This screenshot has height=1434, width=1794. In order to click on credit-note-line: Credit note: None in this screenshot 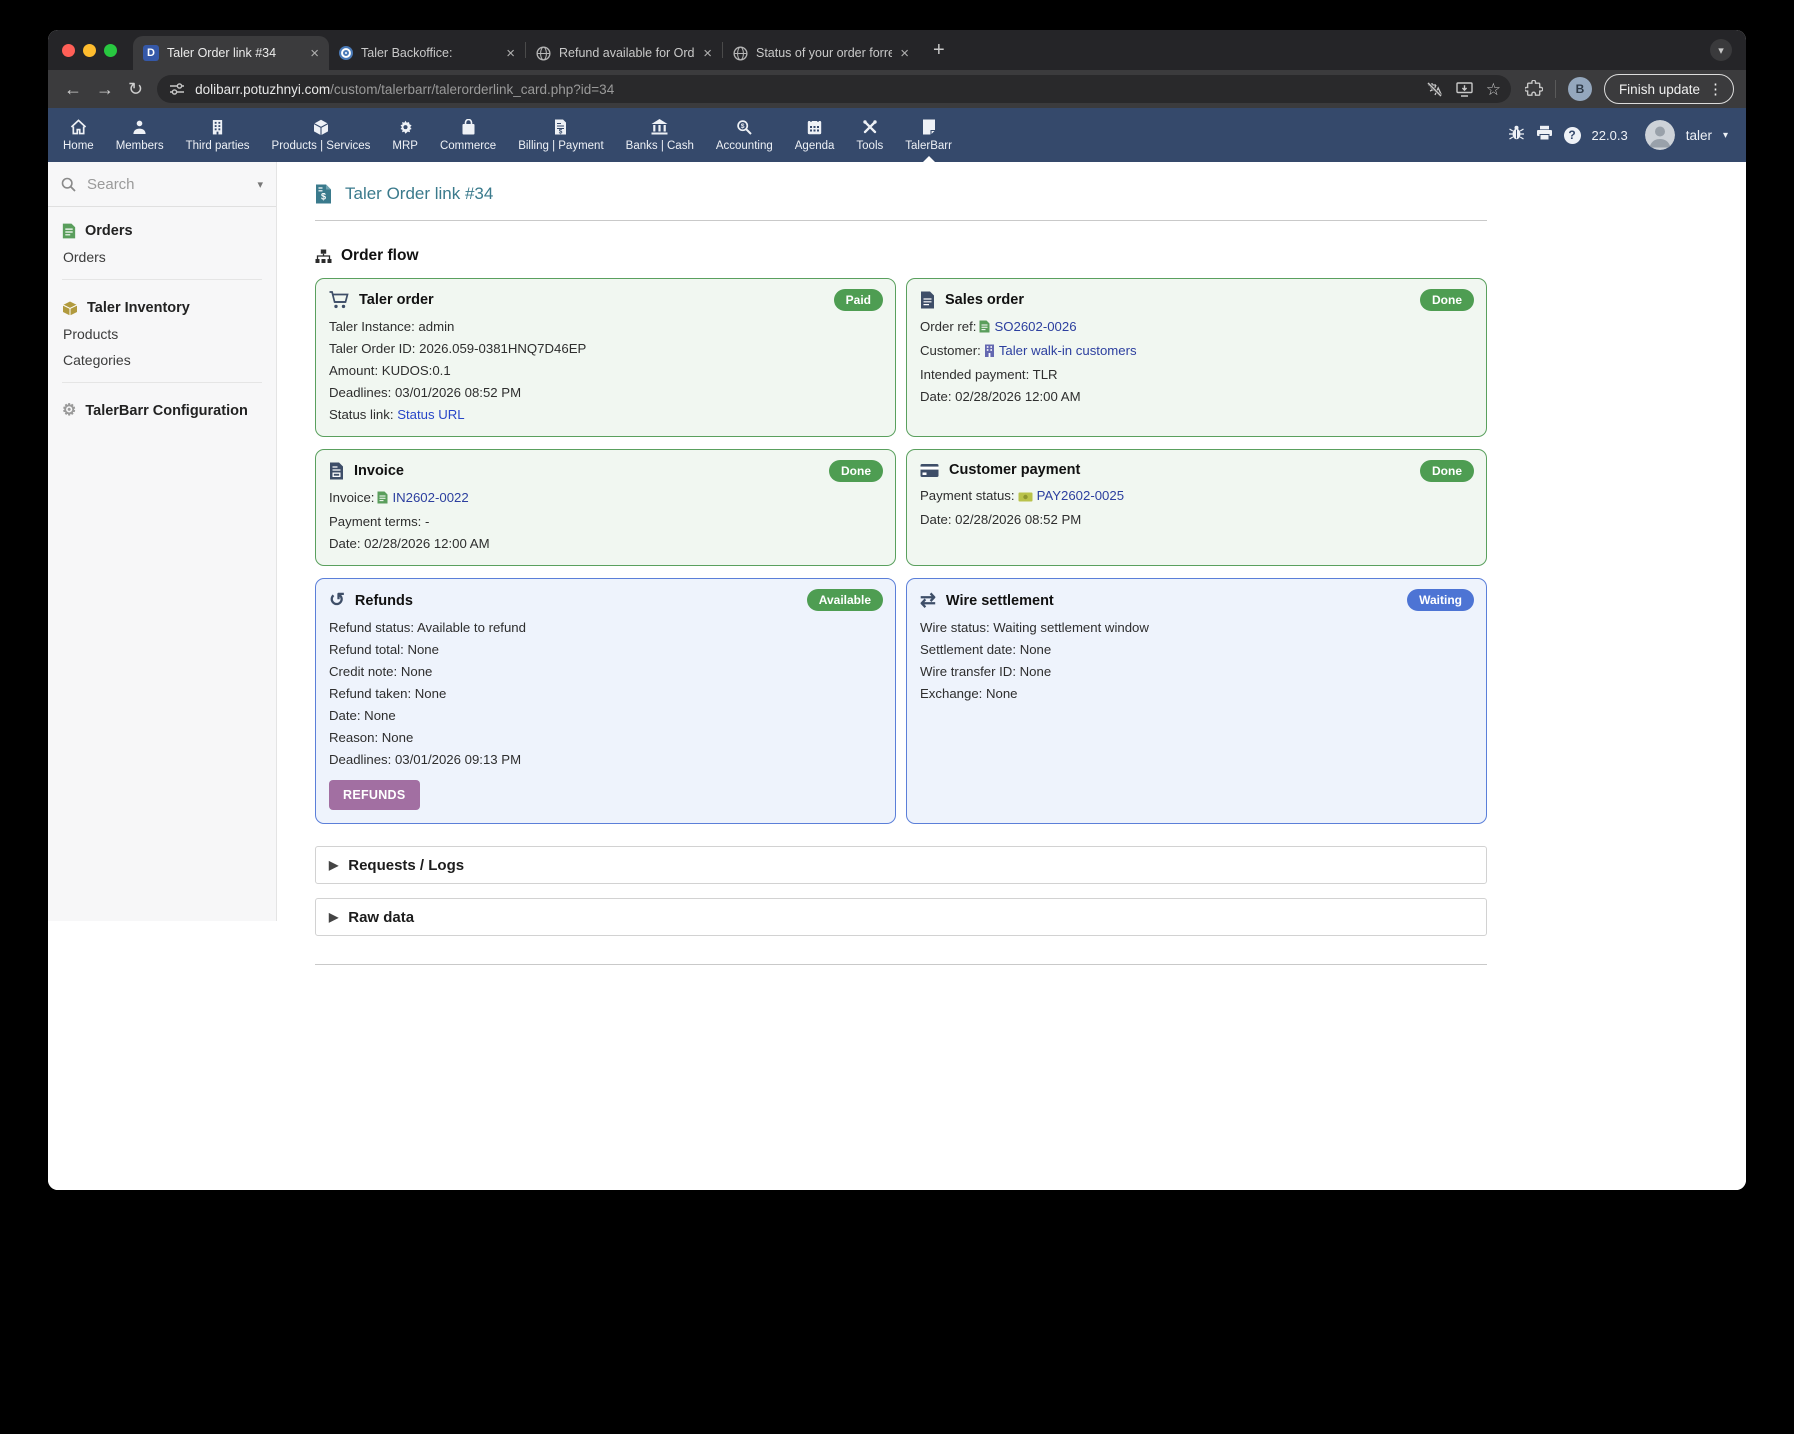, I will do `click(381, 672)`.